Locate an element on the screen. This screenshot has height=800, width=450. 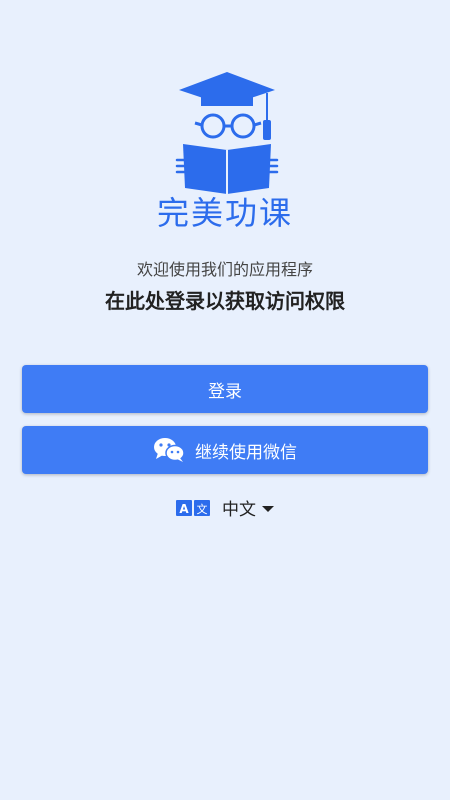
scholar-reading-book-icon is located at coordinates (227, 133).